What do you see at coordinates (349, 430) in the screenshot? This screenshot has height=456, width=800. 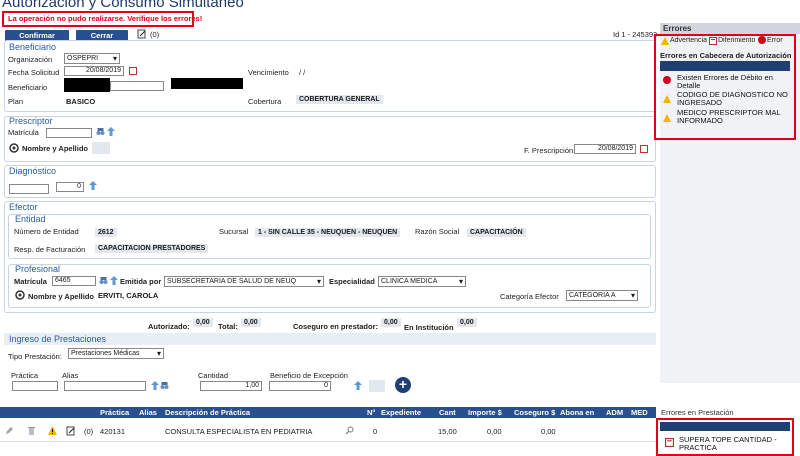 I see `search-icon` at bounding box center [349, 430].